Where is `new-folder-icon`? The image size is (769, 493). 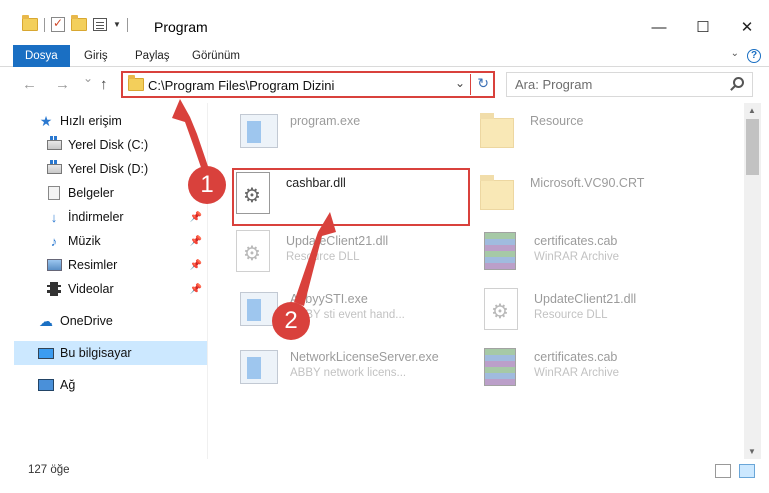 new-folder-icon is located at coordinates (79, 23).